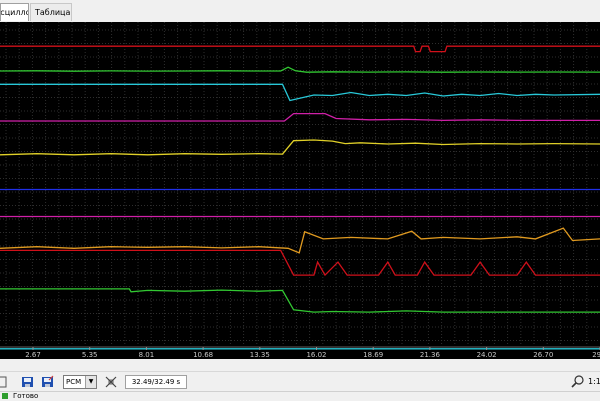 This screenshot has height=401, width=600. I want to click on status-ok-icon, so click(5, 396).